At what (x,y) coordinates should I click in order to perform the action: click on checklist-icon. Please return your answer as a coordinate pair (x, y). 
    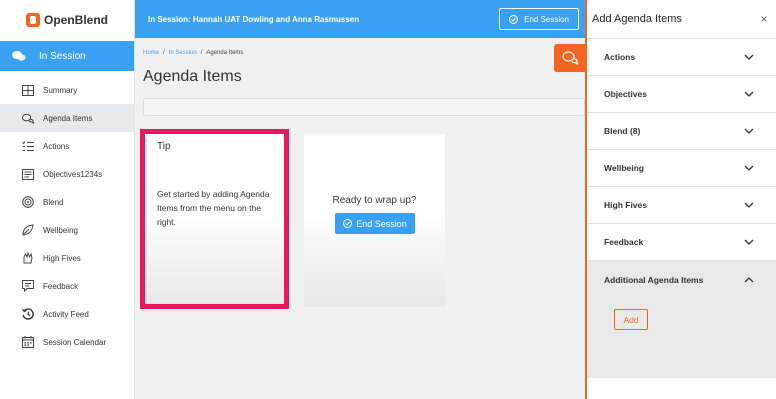
    Looking at the image, I should click on (28, 146).